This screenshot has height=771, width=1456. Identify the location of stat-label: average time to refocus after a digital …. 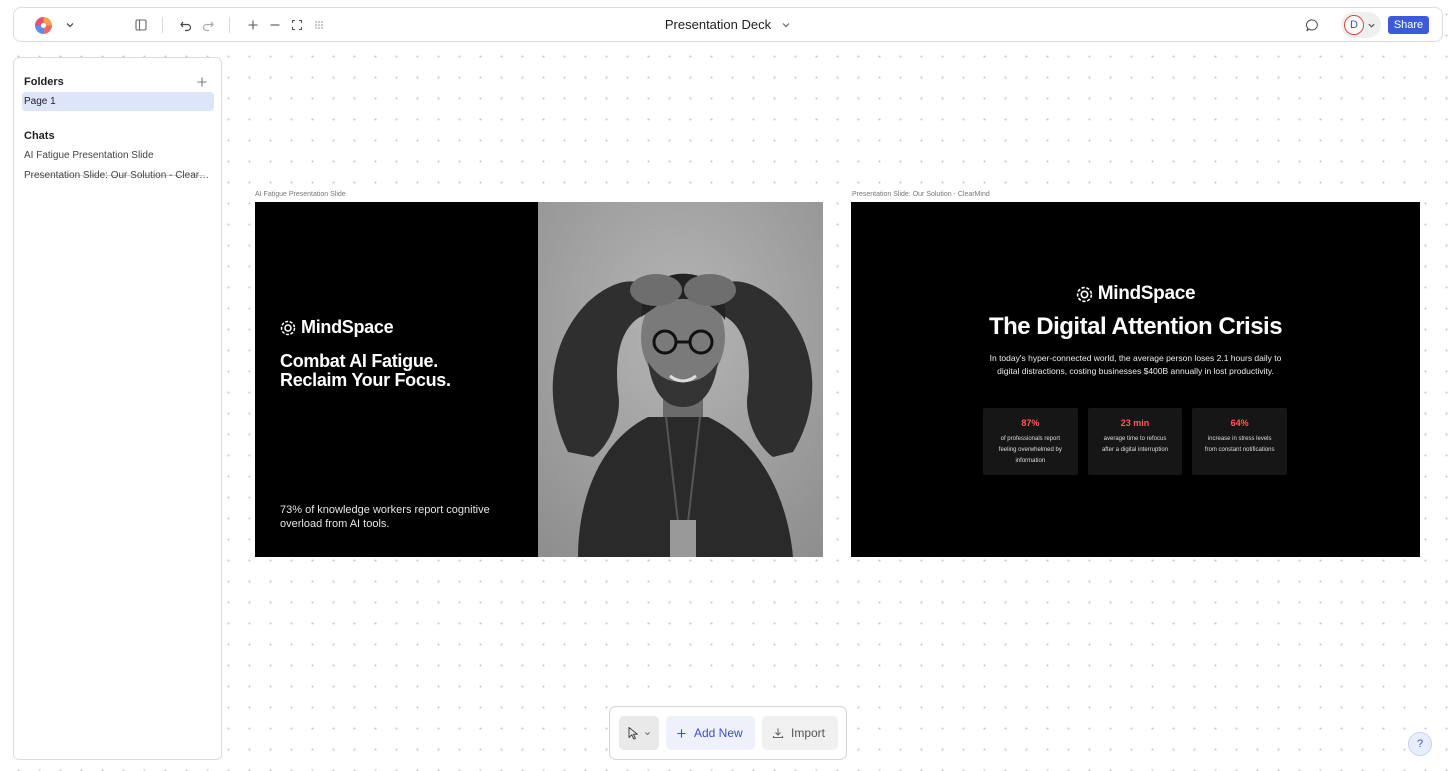
(1135, 444).